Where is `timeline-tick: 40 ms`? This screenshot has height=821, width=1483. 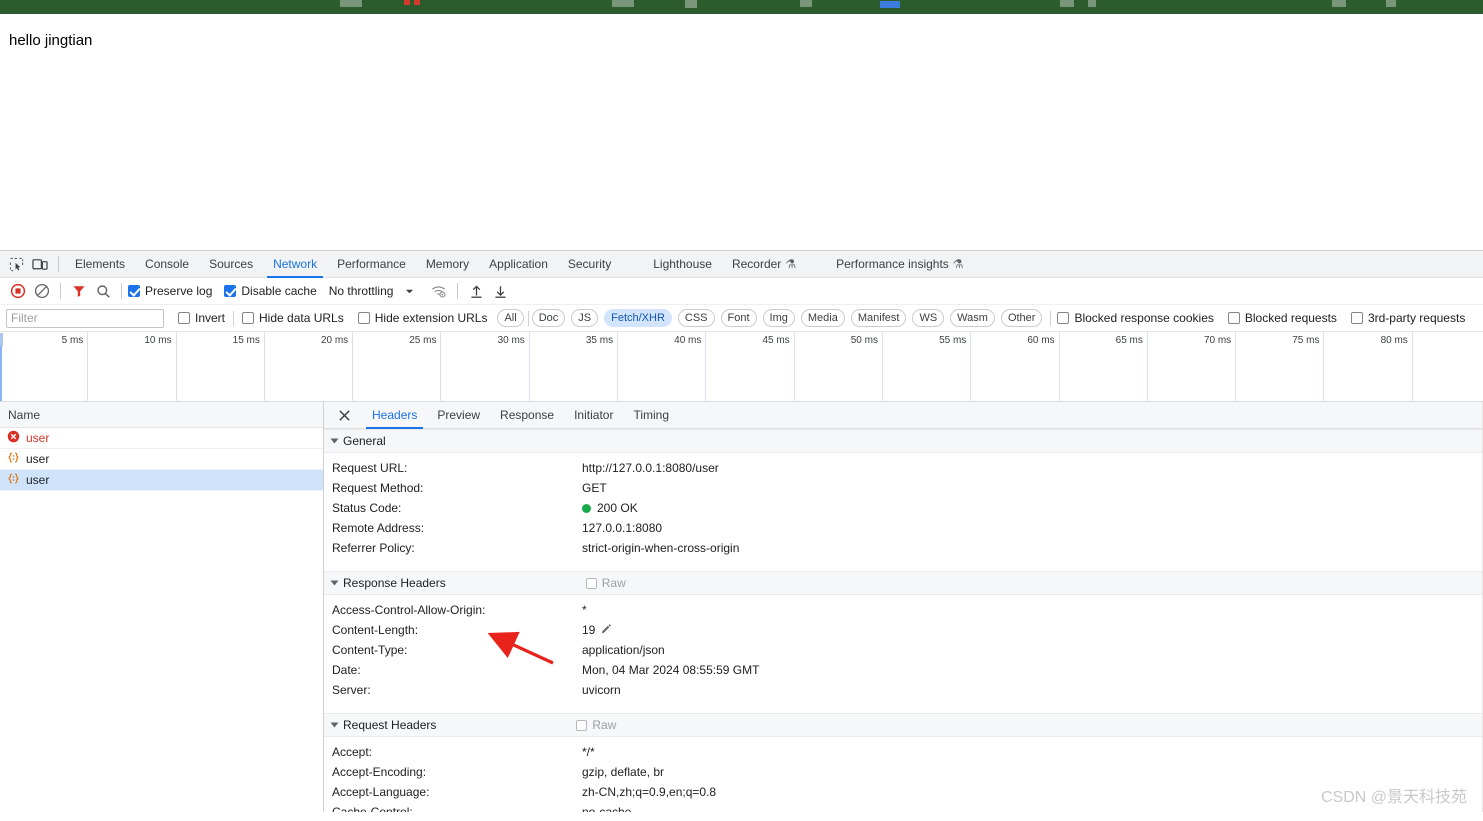
timeline-tick: 40 ms is located at coordinates (662, 366).